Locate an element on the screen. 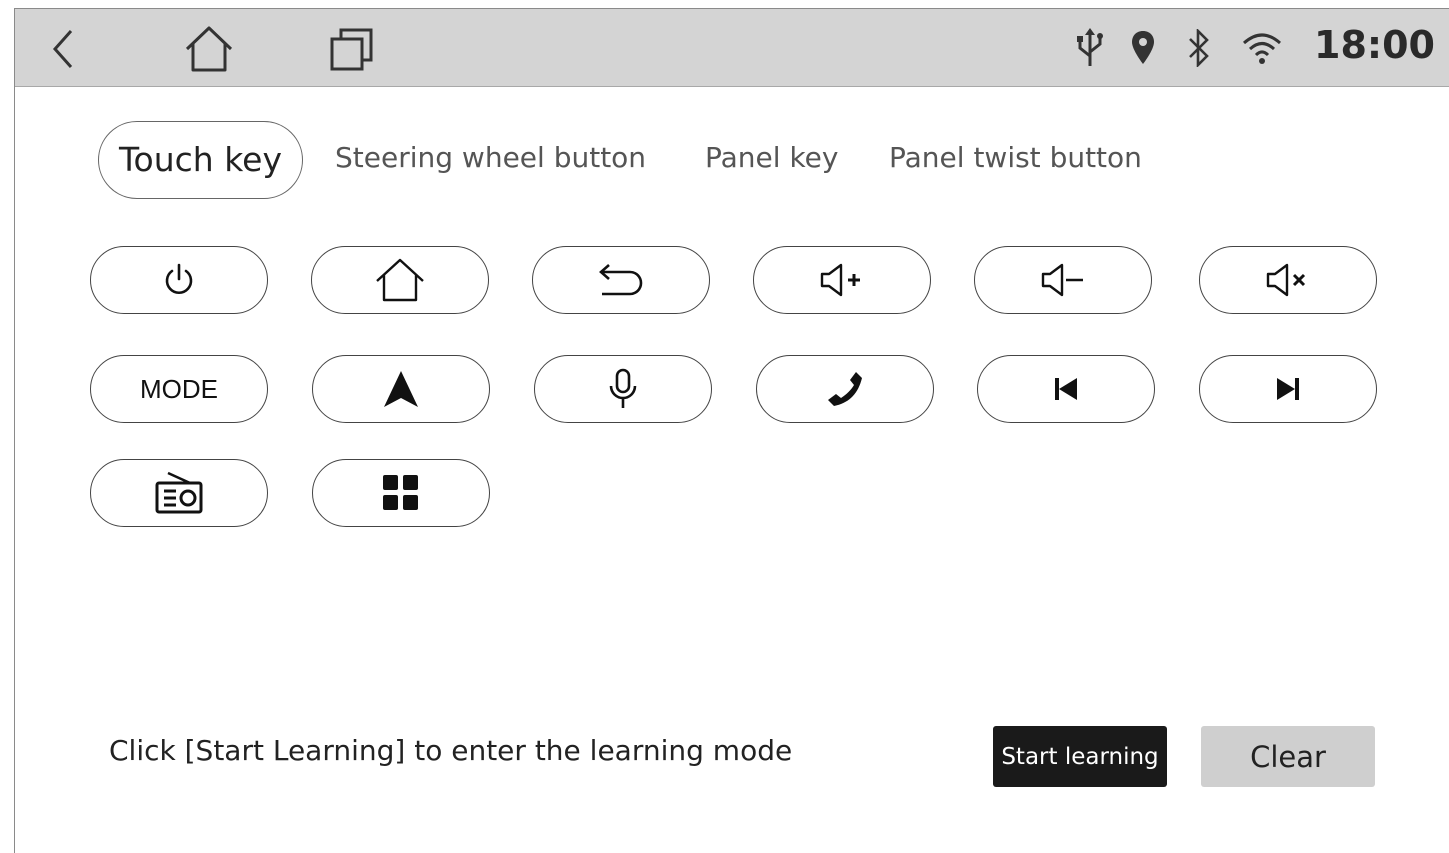 The width and height of the screenshot is (1449, 853). volume-up-icon is located at coordinates (842, 280).